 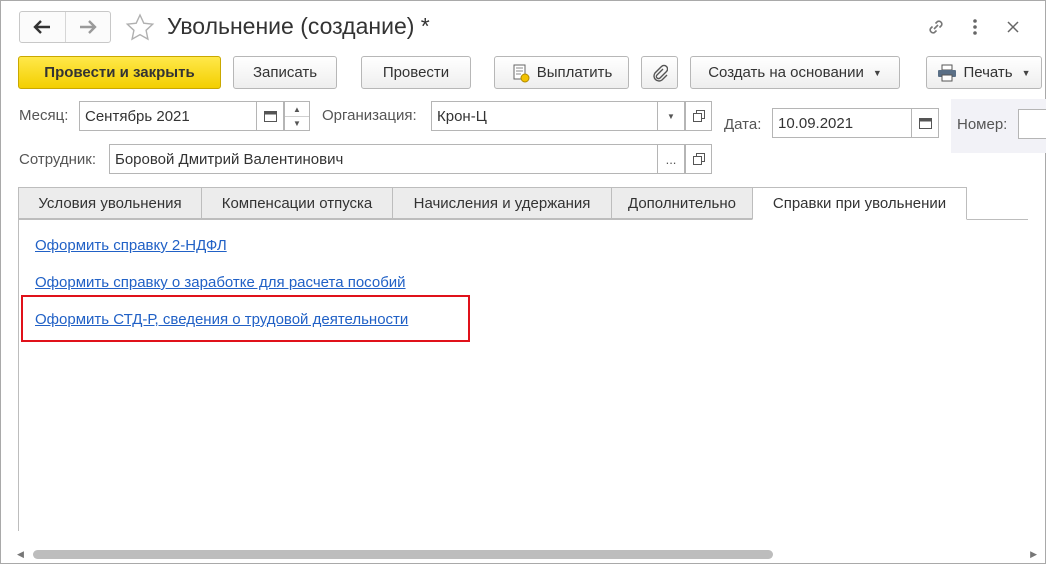 I want to click on tab-accruals-deductions: Начисления и удержания, so click(x=501, y=203).